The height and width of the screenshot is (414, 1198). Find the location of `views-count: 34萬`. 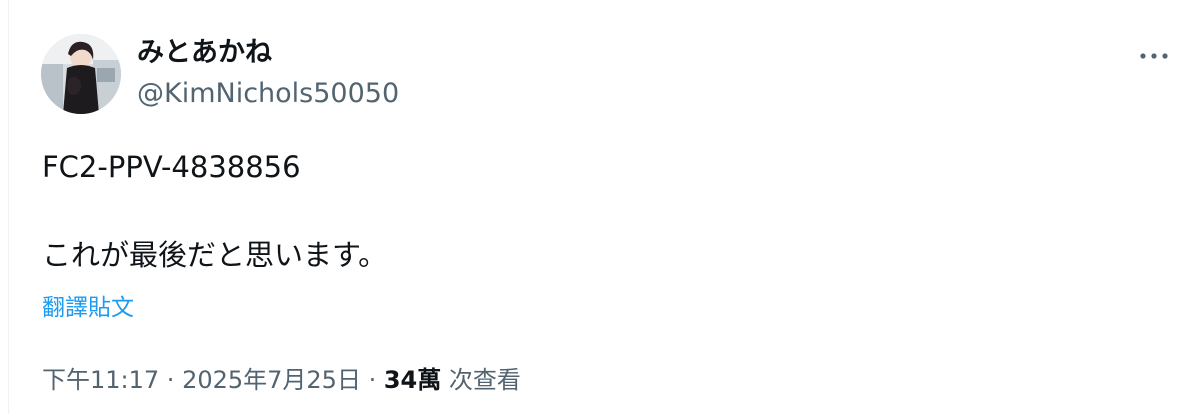

views-count: 34萬 is located at coordinates (412, 380).